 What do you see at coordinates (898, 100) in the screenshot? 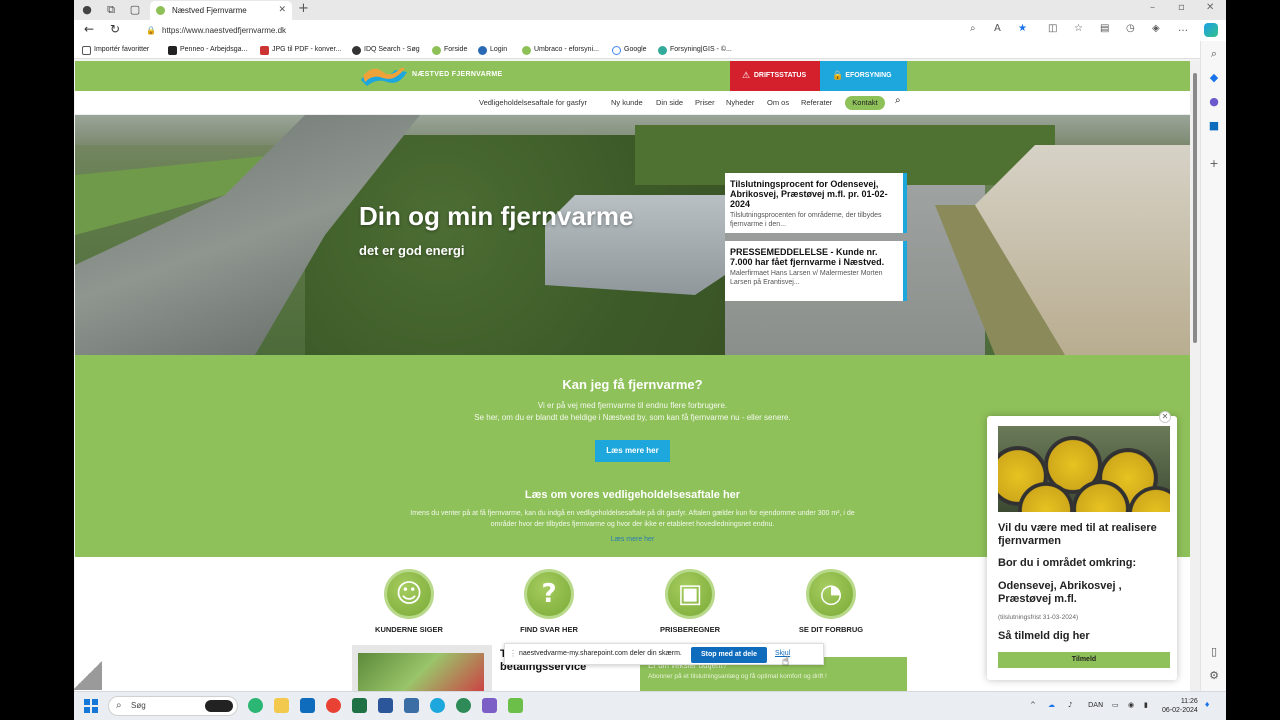
I see `site-search-icon: ⌕` at bounding box center [898, 100].